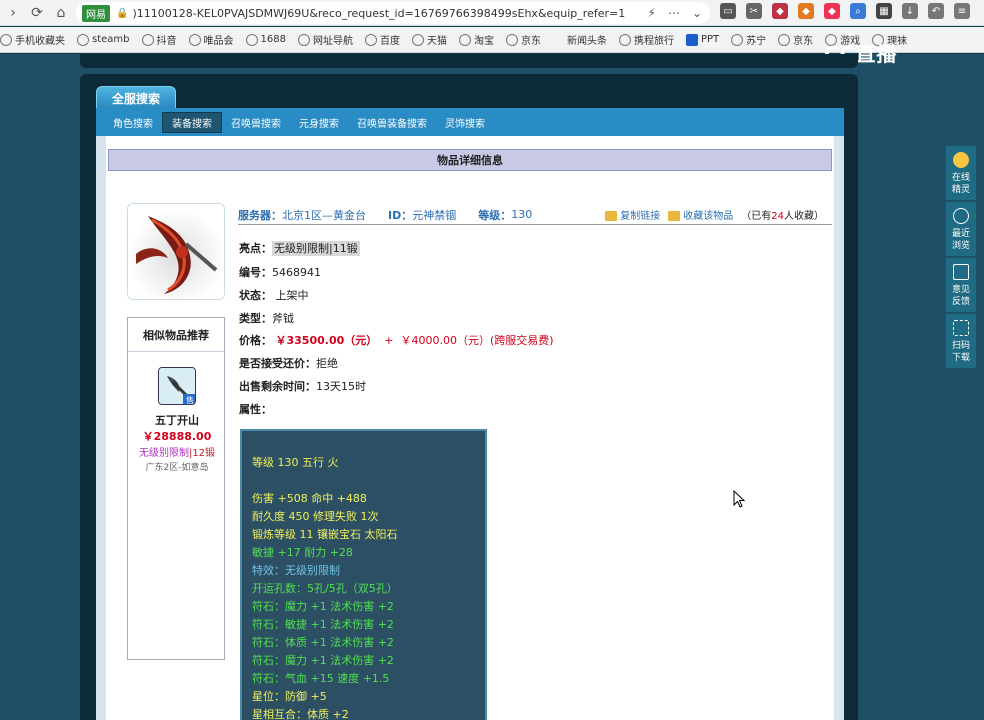  I want to click on attr-line: 锻炼等级 11 镶嵌宝石 太阳石, so click(325, 534).